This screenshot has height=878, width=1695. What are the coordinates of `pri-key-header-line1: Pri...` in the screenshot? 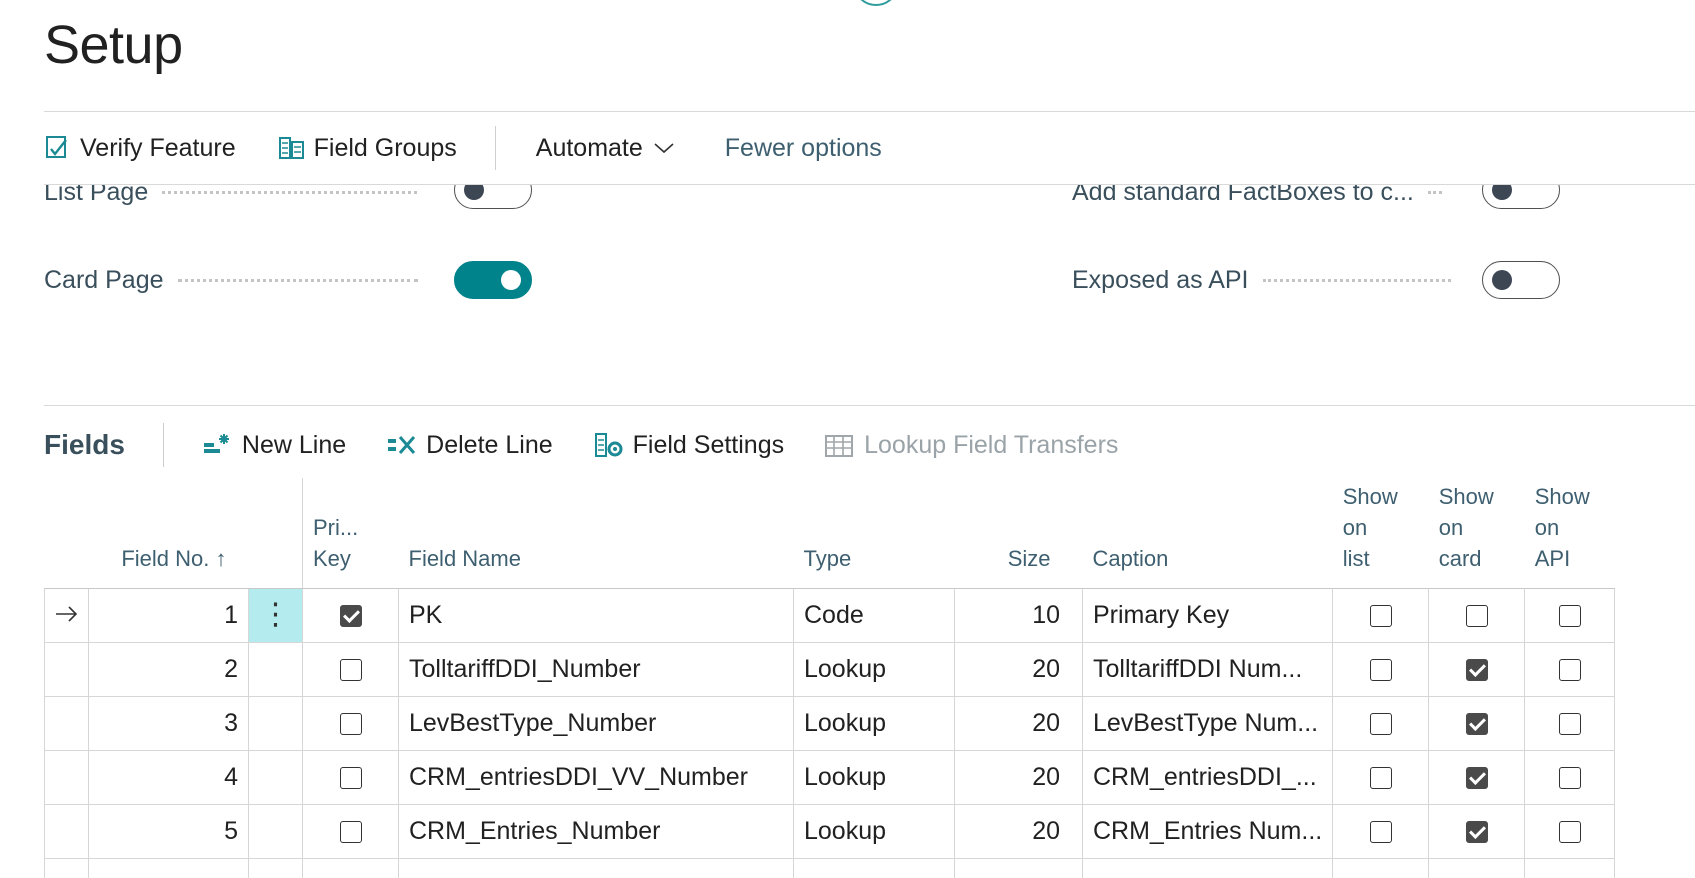 It's located at (336, 527).